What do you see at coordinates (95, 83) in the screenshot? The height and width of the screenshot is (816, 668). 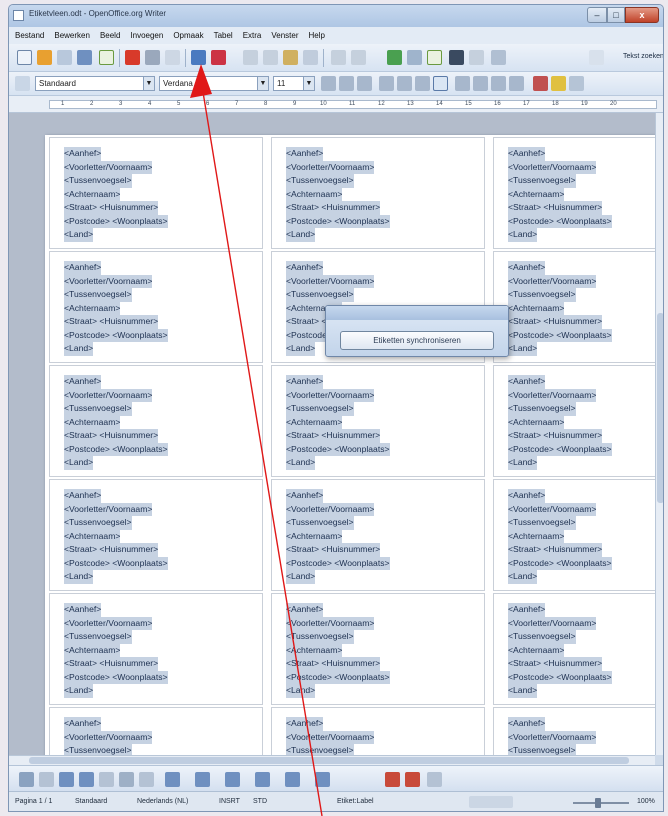 I see `paragraph-style-select: Standaard ▼` at bounding box center [95, 83].